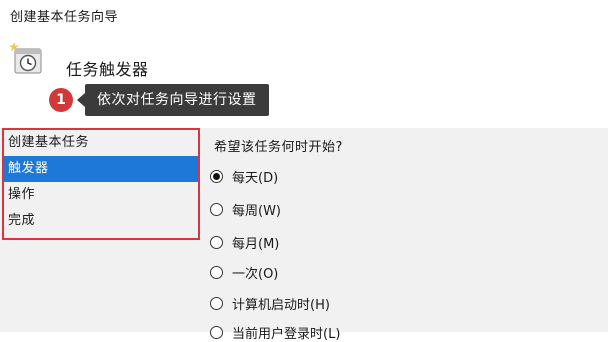 This screenshot has width=608, height=342. Describe the element at coordinates (26, 58) in the screenshot. I see `clock-task-icon` at that location.